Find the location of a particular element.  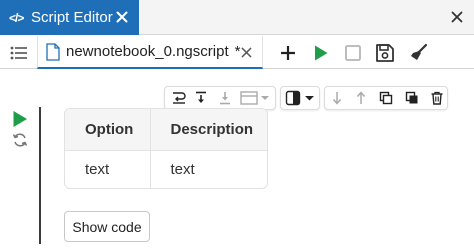

cell-toolbar-insert-group is located at coordinates (220, 98).